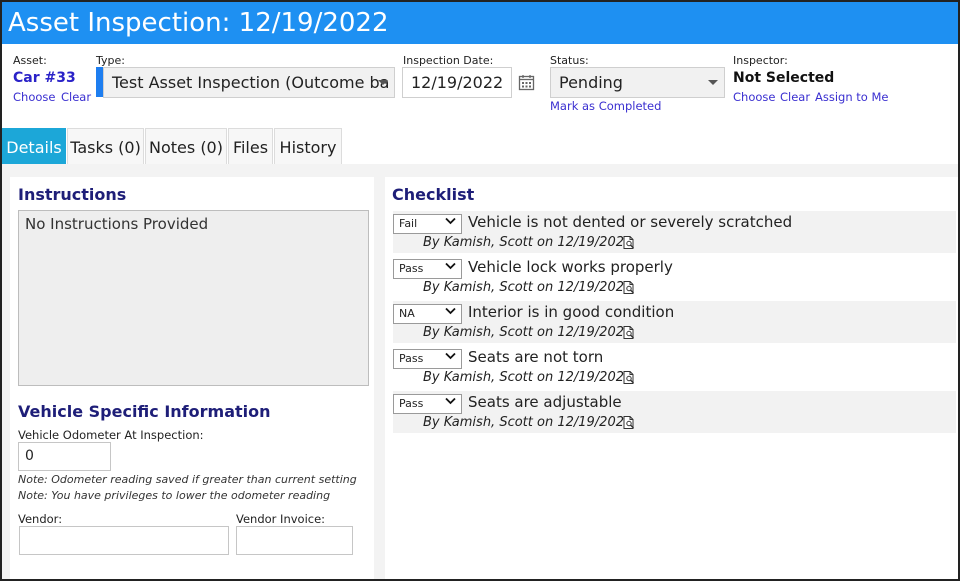  Describe the element at coordinates (852, 97) in the screenshot. I see `assign-to-me-link: Assign to Me` at that location.